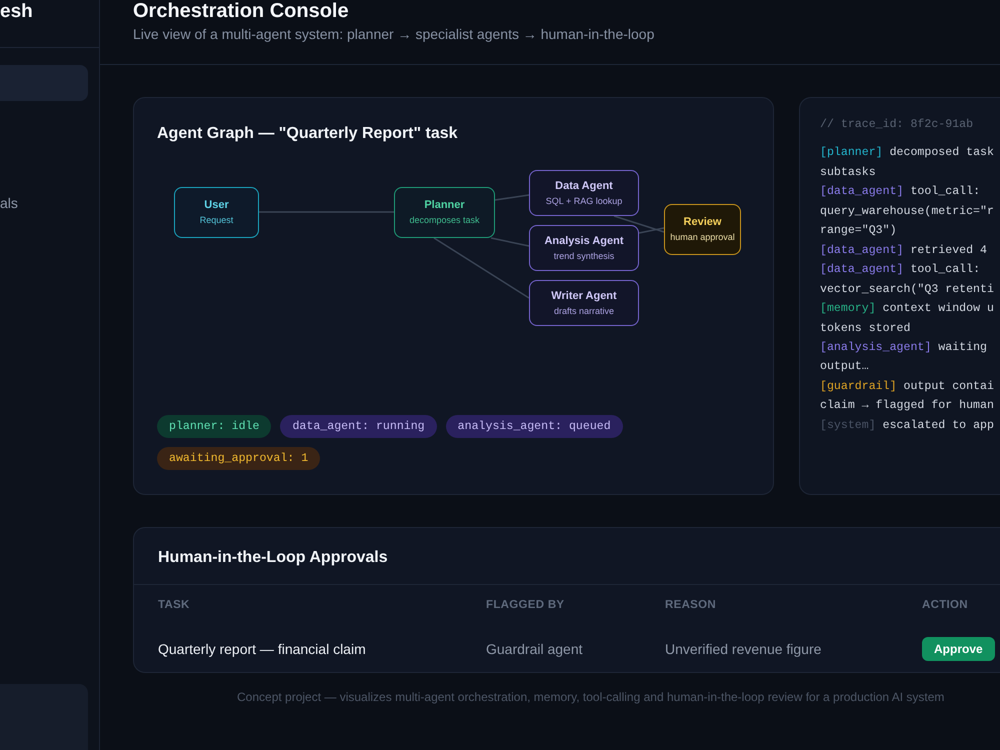 The height and width of the screenshot is (750, 1000). What do you see at coordinates (590, 697) in the screenshot?
I see `footer-note: Concept project — visualizes multi-agent orchestration, memory, tool-calling and human-in-the-loop review for a production AI system` at bounding box center [590, 697].